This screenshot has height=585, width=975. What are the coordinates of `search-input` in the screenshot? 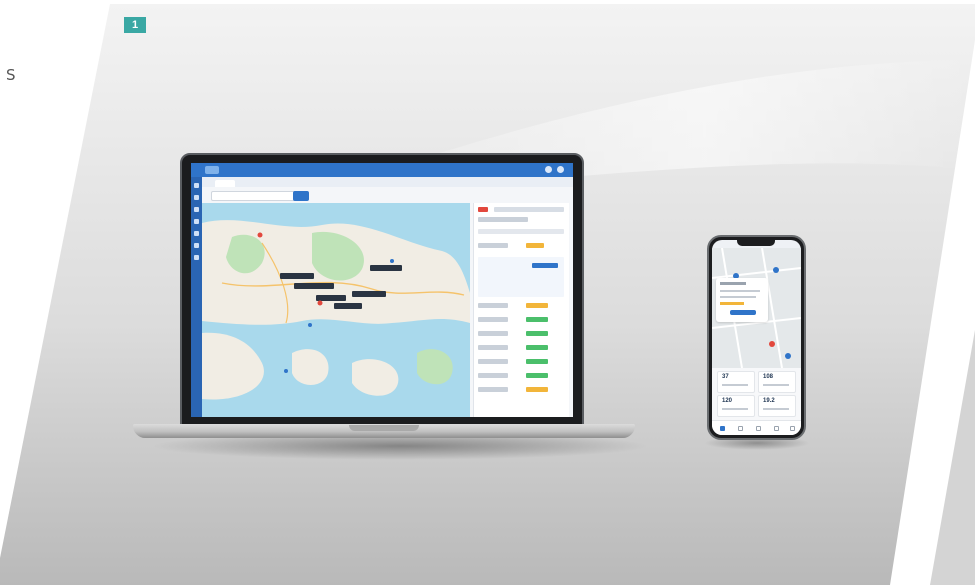 It's located at (256, 196).